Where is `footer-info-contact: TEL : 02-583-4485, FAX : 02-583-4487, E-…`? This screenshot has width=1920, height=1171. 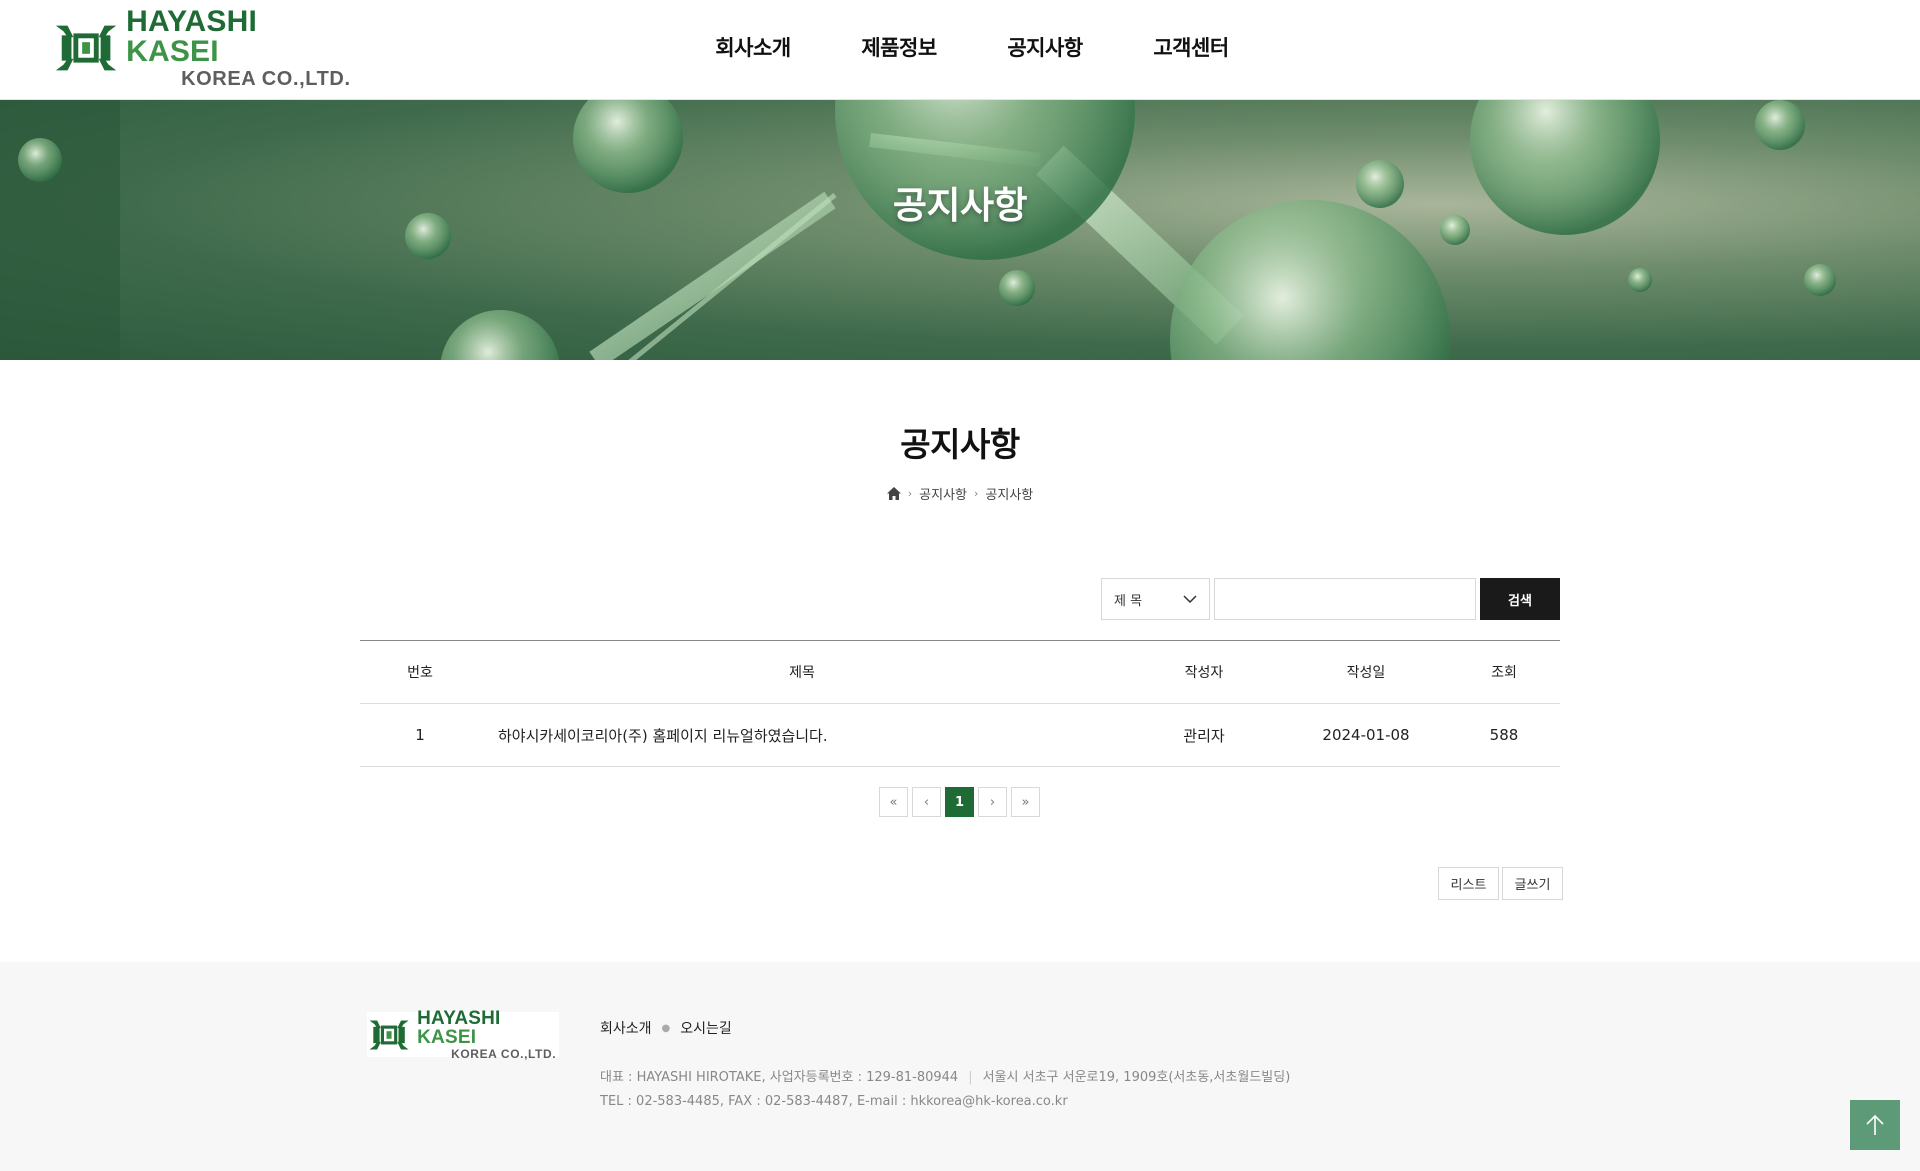 footer-info-contact: TEL : 02-583-4485, FAX : 02-583-4487, E-… is located at coordinates (834, 1101).